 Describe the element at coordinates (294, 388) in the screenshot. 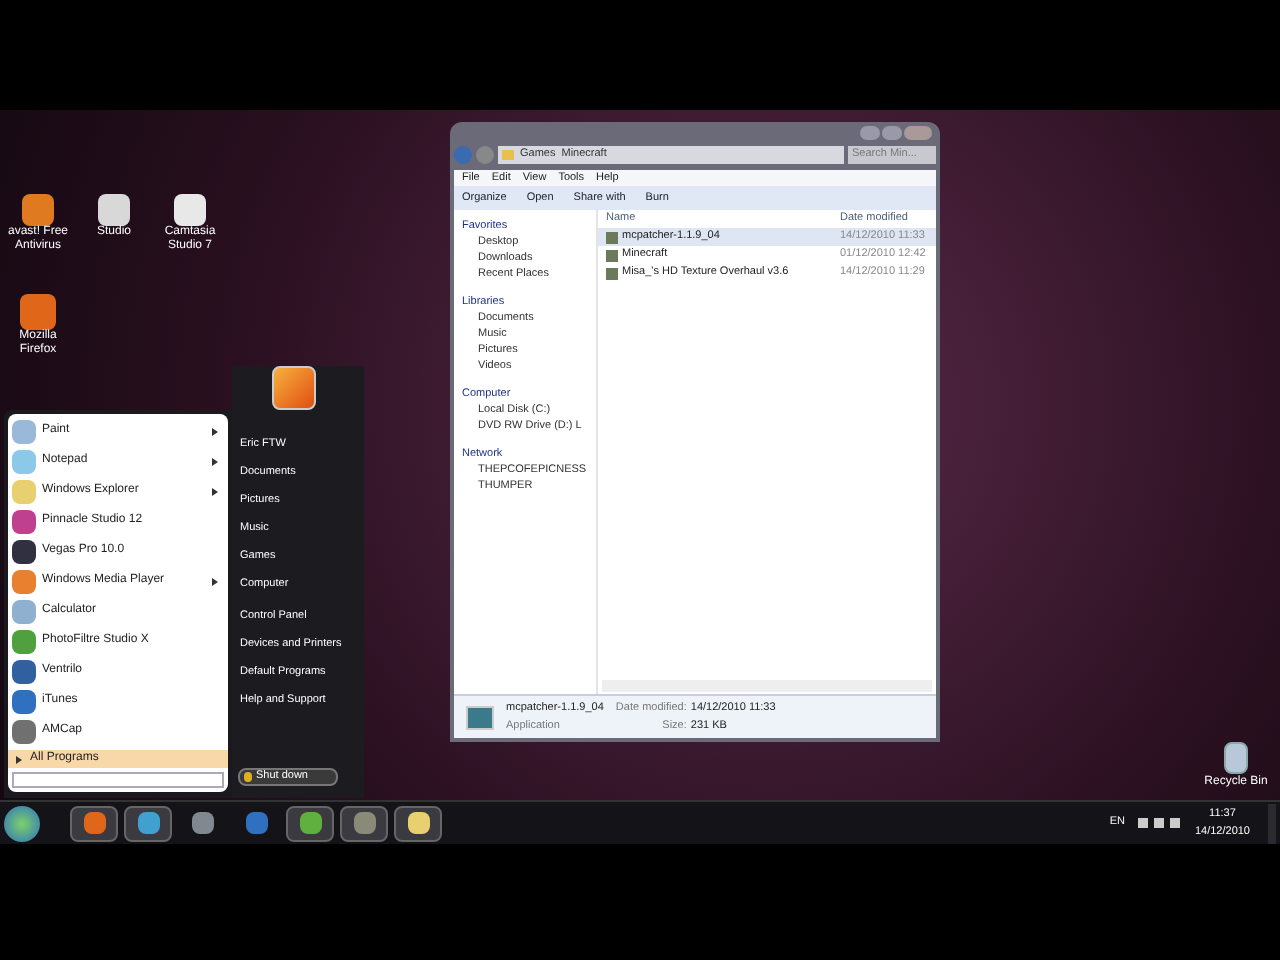

I see `user-picture` at that location.